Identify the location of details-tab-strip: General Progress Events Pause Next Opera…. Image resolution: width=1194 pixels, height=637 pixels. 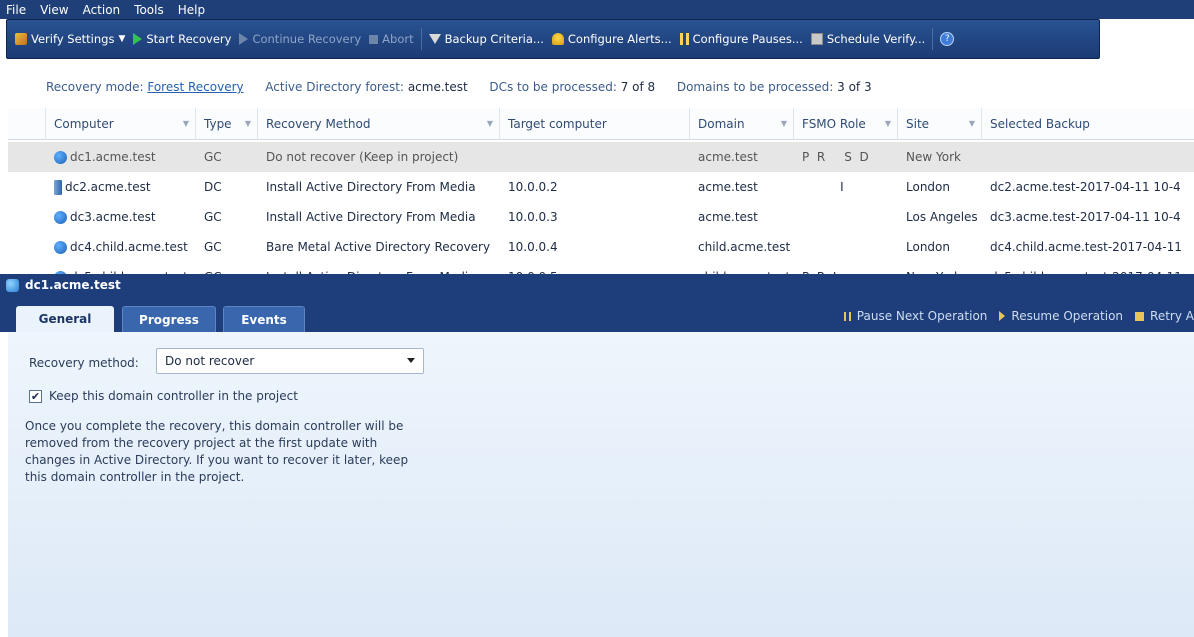
(597, 314).